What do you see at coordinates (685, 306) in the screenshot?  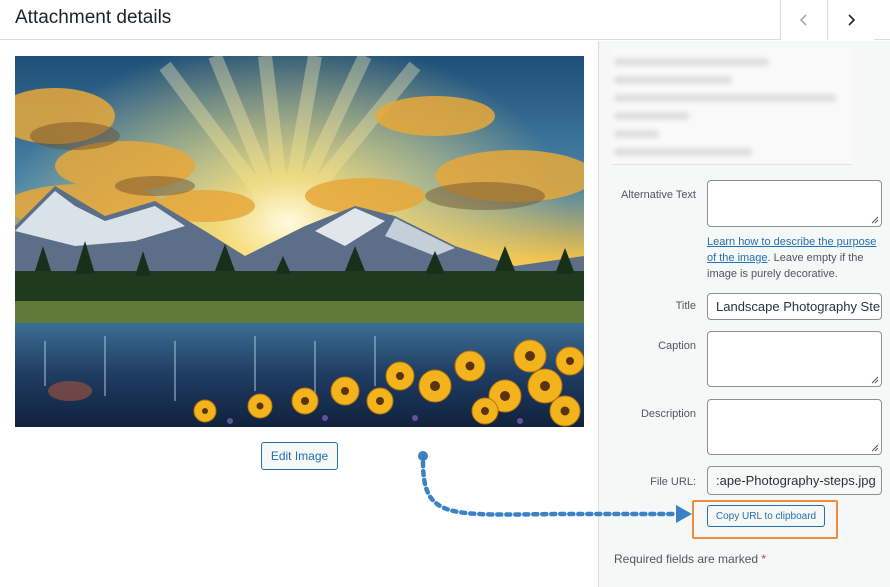 I see `title-label: Title` at bounding box center [685, 306].